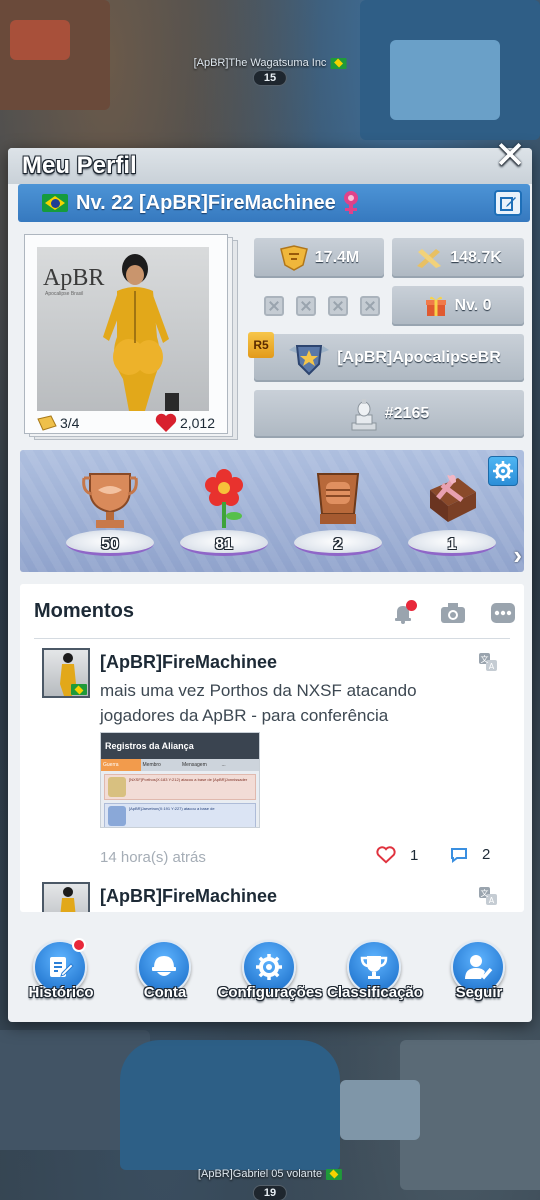 The width and height of the screenshot is (540, 1200). I want to click on thumbnail-title: Registros da Aliança, so click(180, 746).